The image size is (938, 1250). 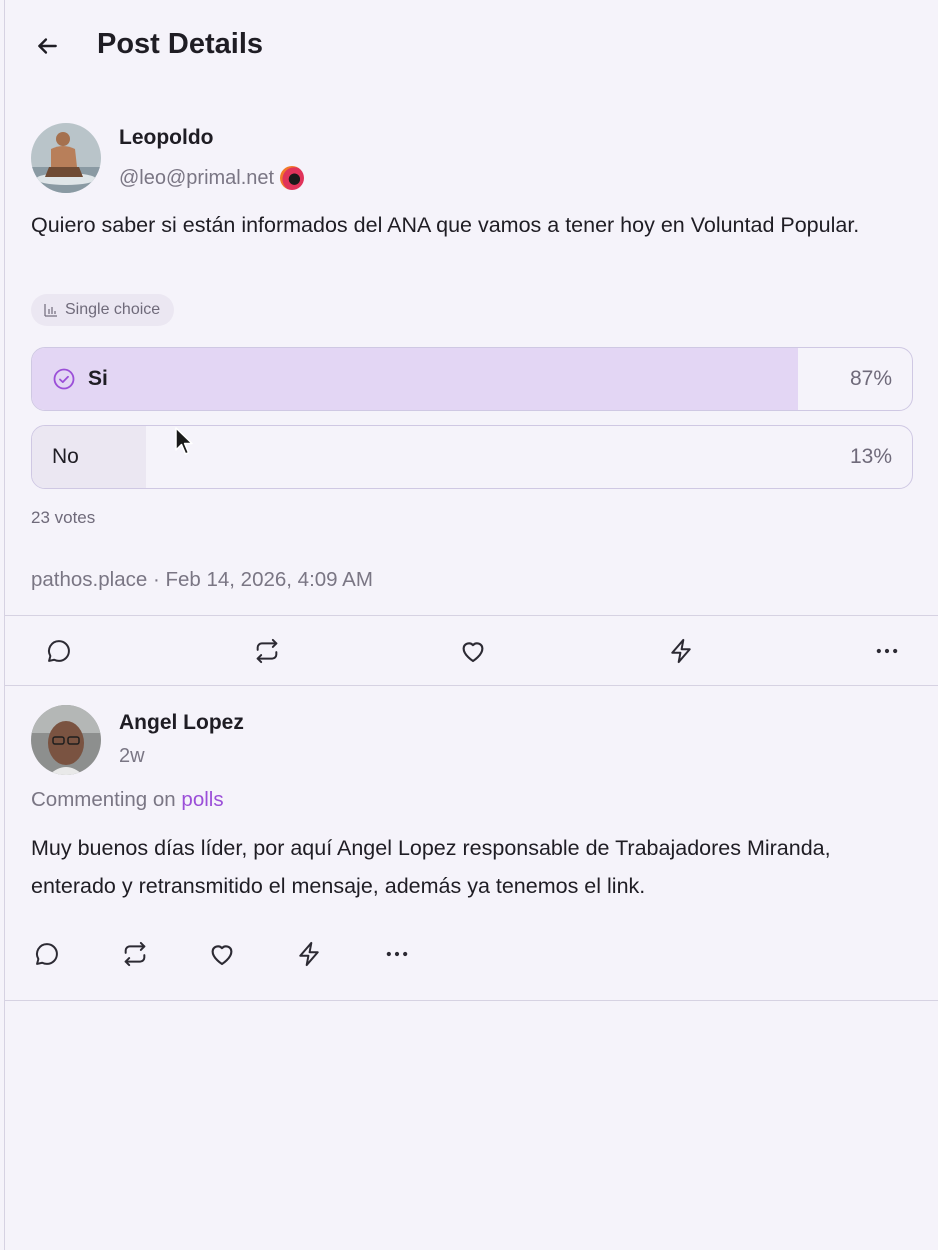 What do you see at coordinates (113, 309) in the screenshot?
I see `poll-type-label: Single choice` at bounding box center [113, 309].